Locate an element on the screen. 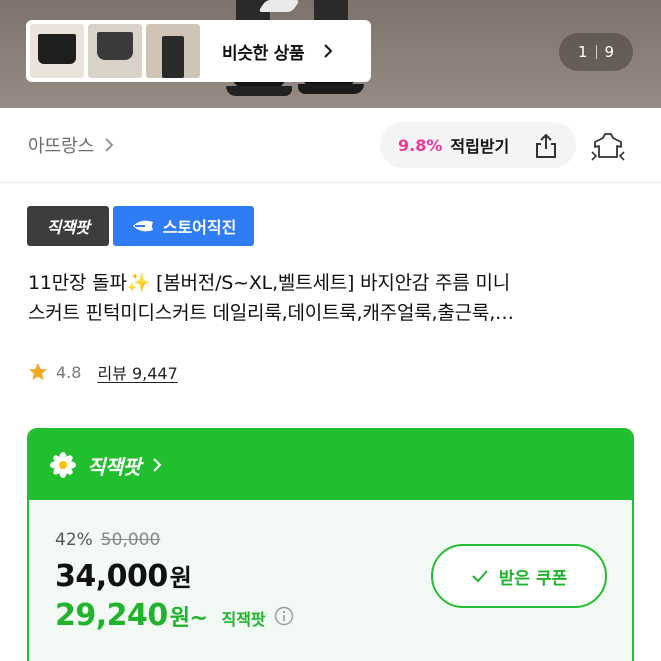 The image size is (661, 661). discount-percent: 42% is located at coordinates (74, 540).